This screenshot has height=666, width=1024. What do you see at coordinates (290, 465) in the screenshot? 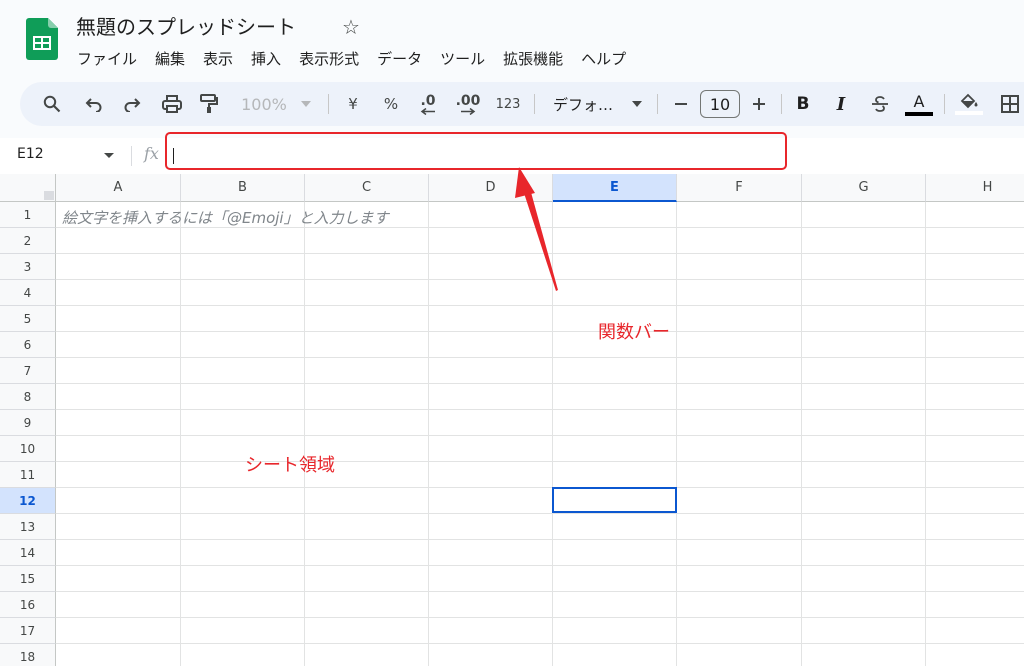
I see `sheet-area-label: シート領域` at bounding box center [290, 465].